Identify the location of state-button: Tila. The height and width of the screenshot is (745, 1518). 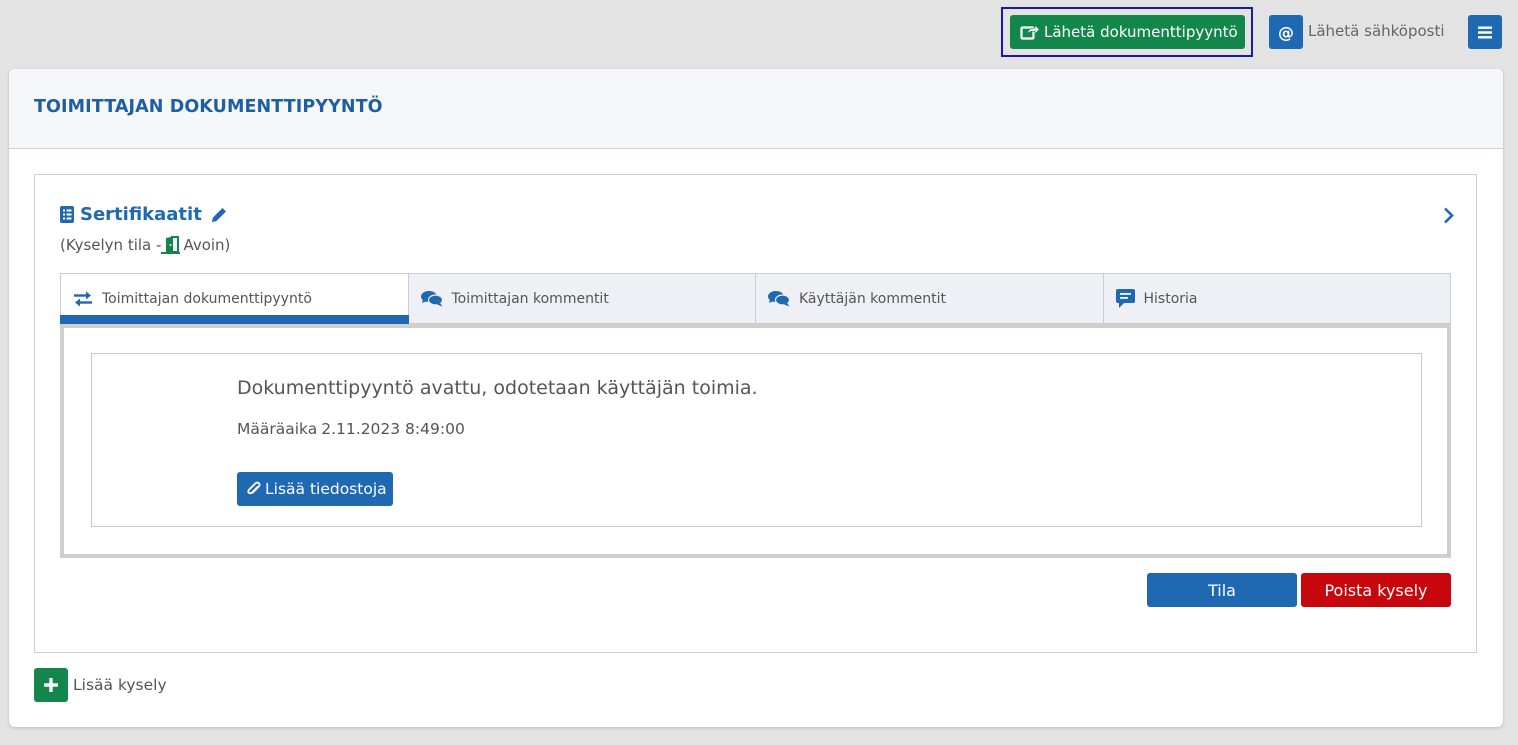
(1222, 590).